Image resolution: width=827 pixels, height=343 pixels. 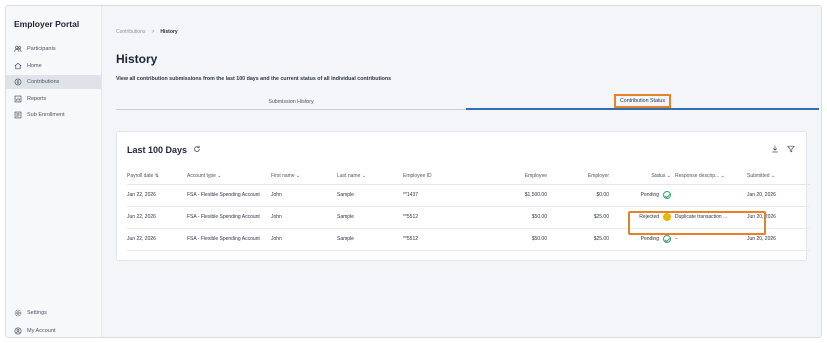 What do you see at coordinates (130, 32) in the screenshot?
I see `breadcrumb-contributions: Contributions` at bounding box center [130, 32].